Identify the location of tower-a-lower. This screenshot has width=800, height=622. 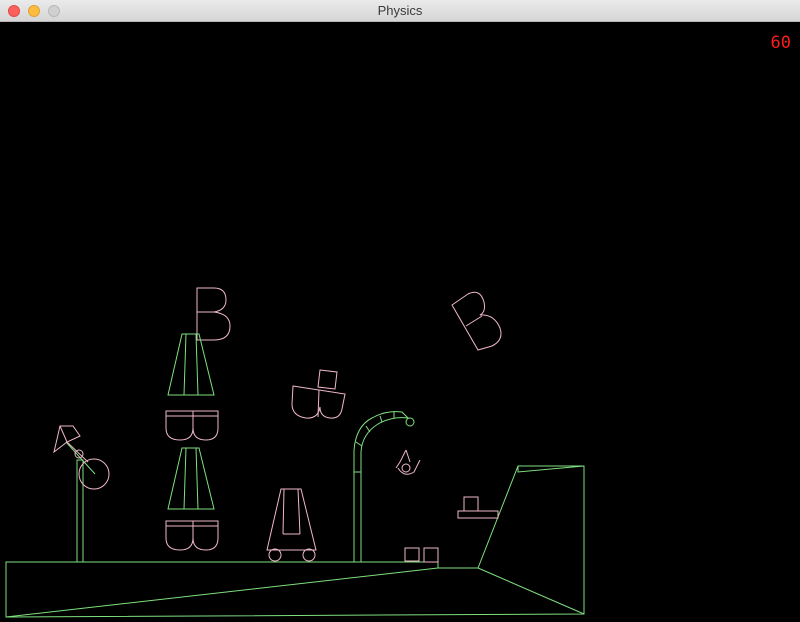
(191, 478).